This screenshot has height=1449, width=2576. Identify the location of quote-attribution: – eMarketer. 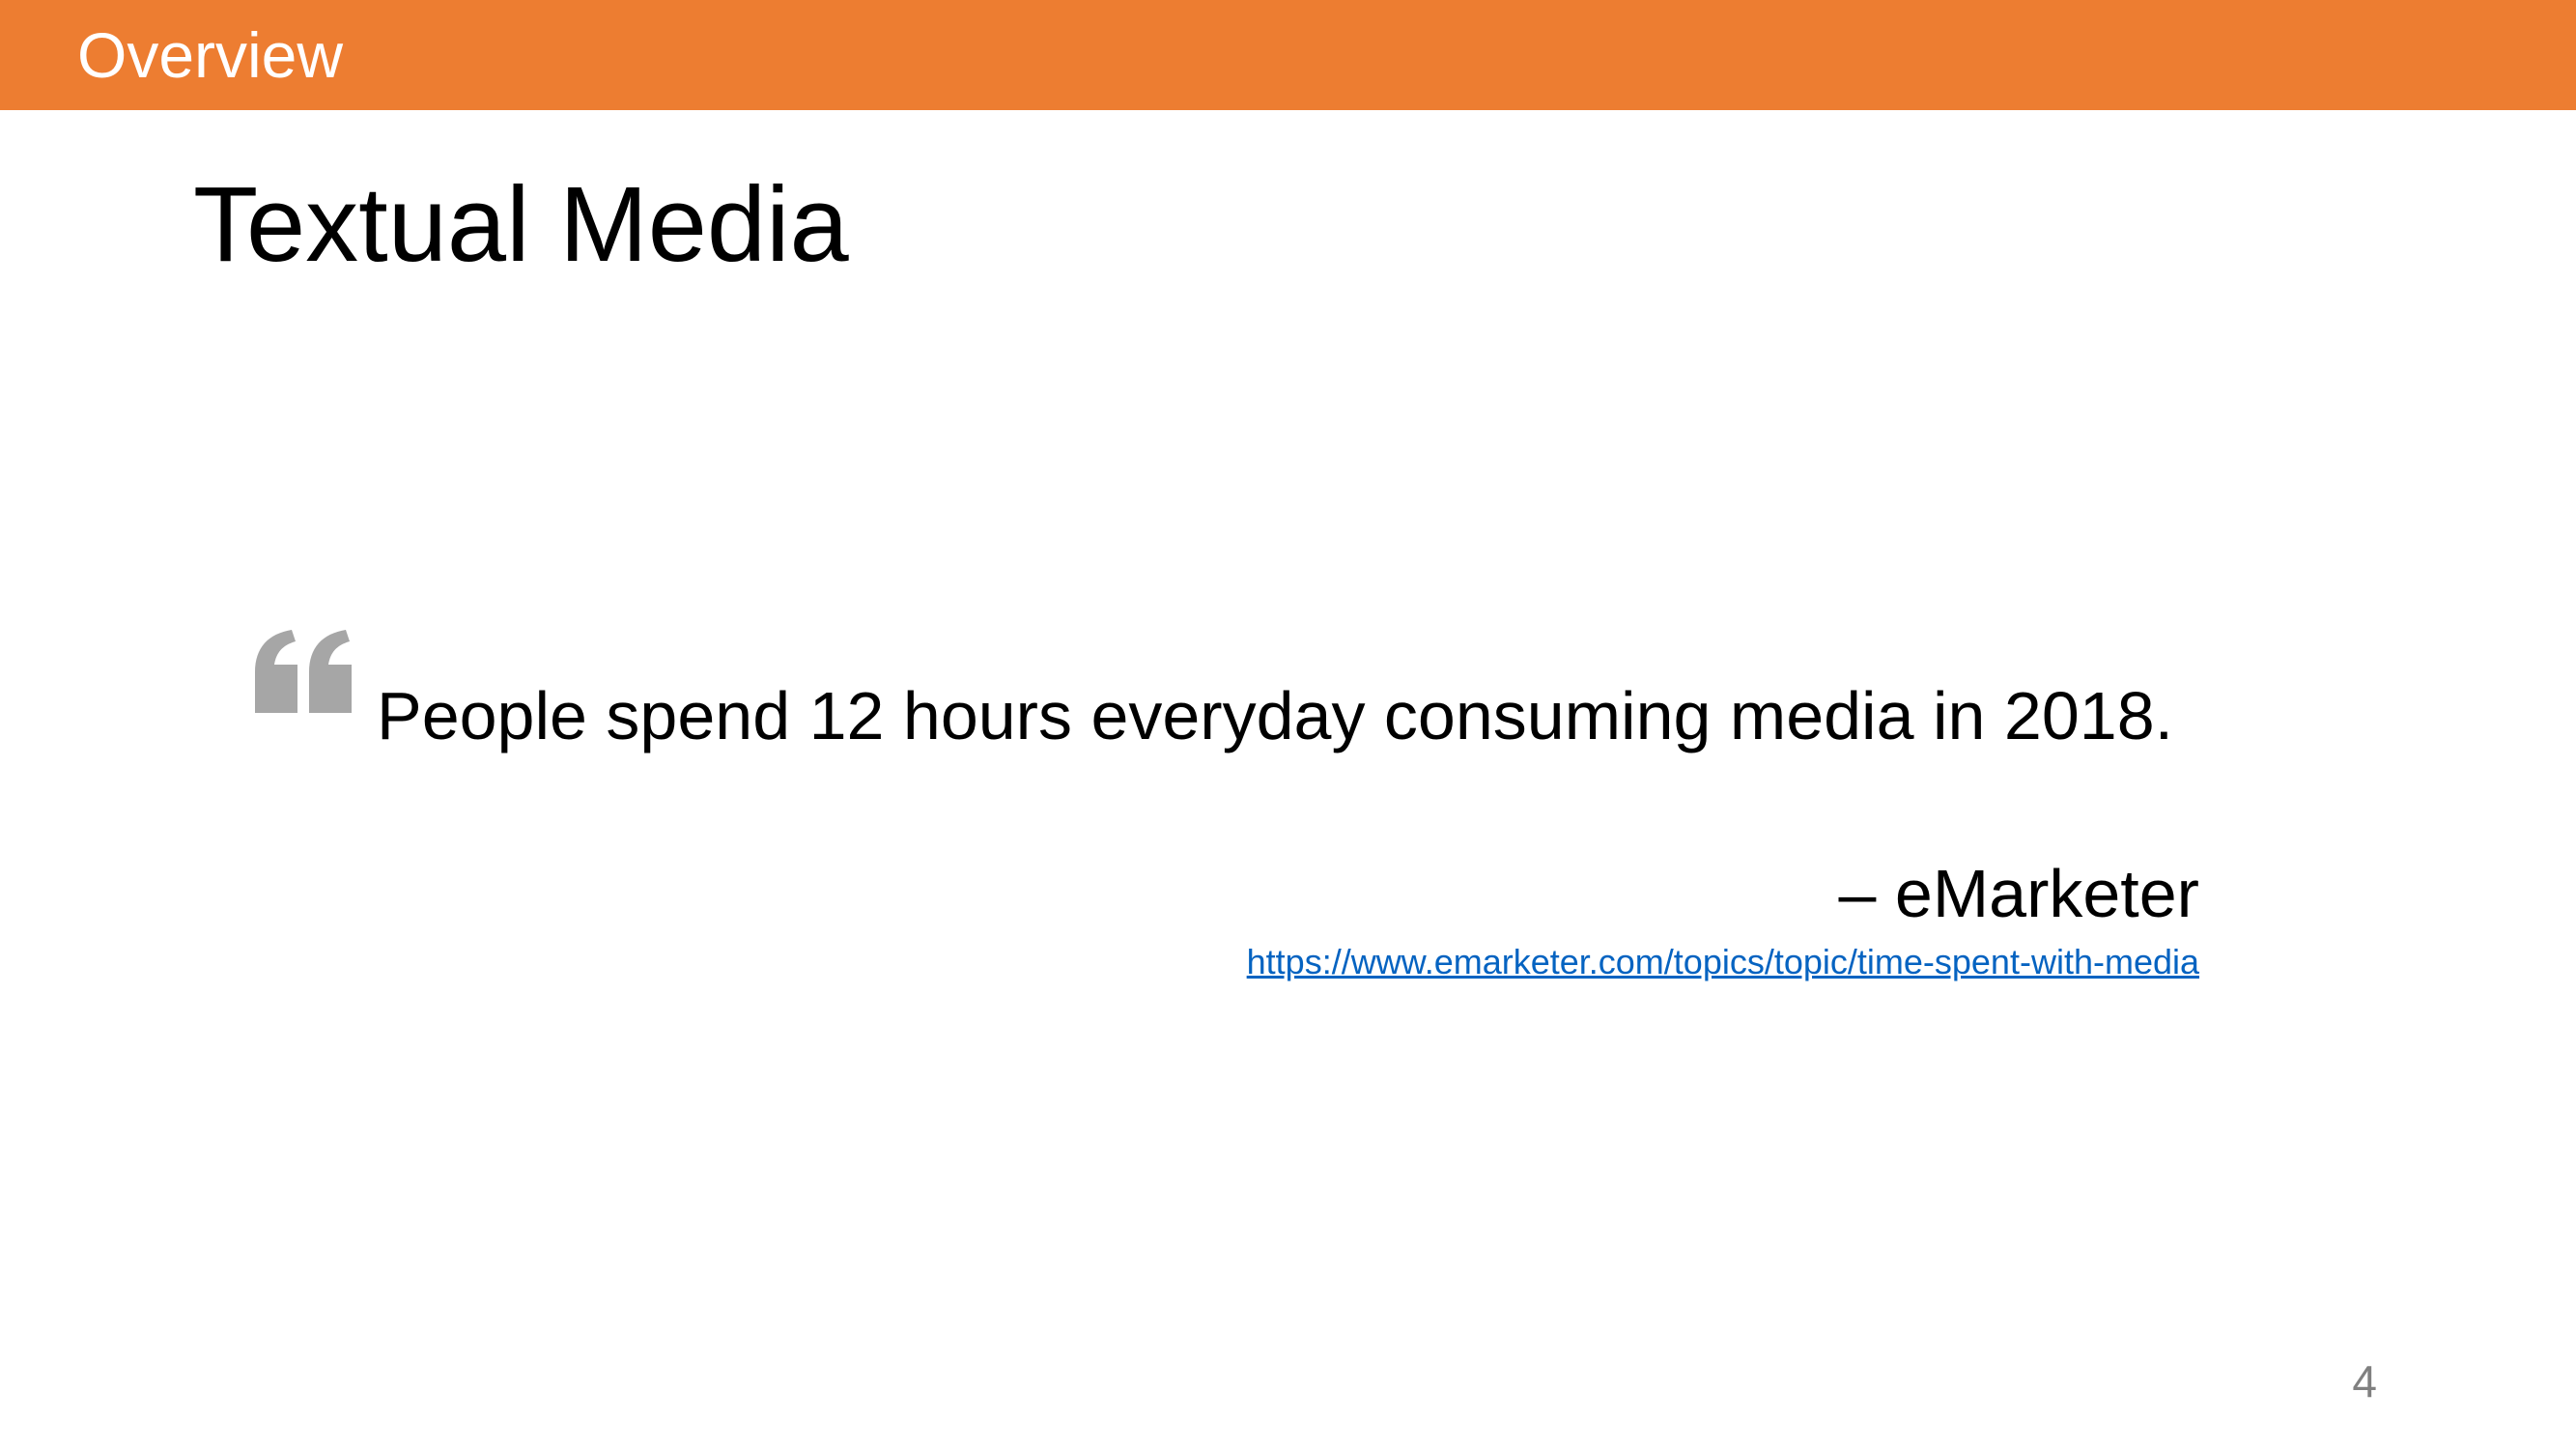
(2018, 893).